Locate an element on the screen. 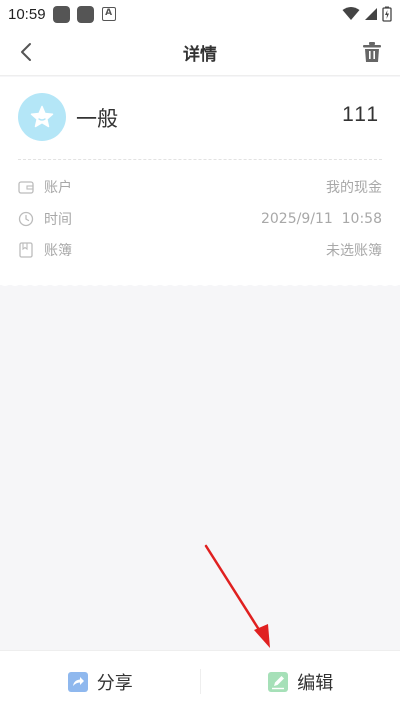 This screenshot has width=400, height=712. clock-icon is located at coordinates (26, 219).